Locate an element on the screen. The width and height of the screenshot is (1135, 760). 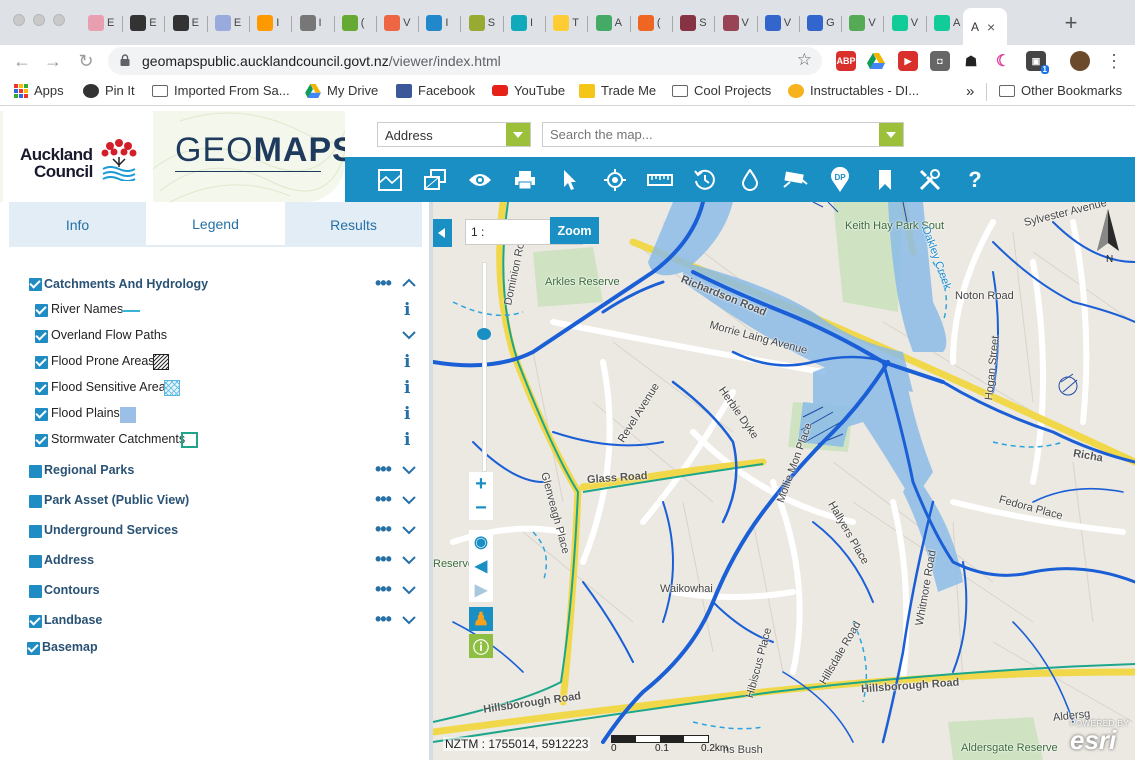
globe-icon: ◉ is located at coordinates (481, 542).